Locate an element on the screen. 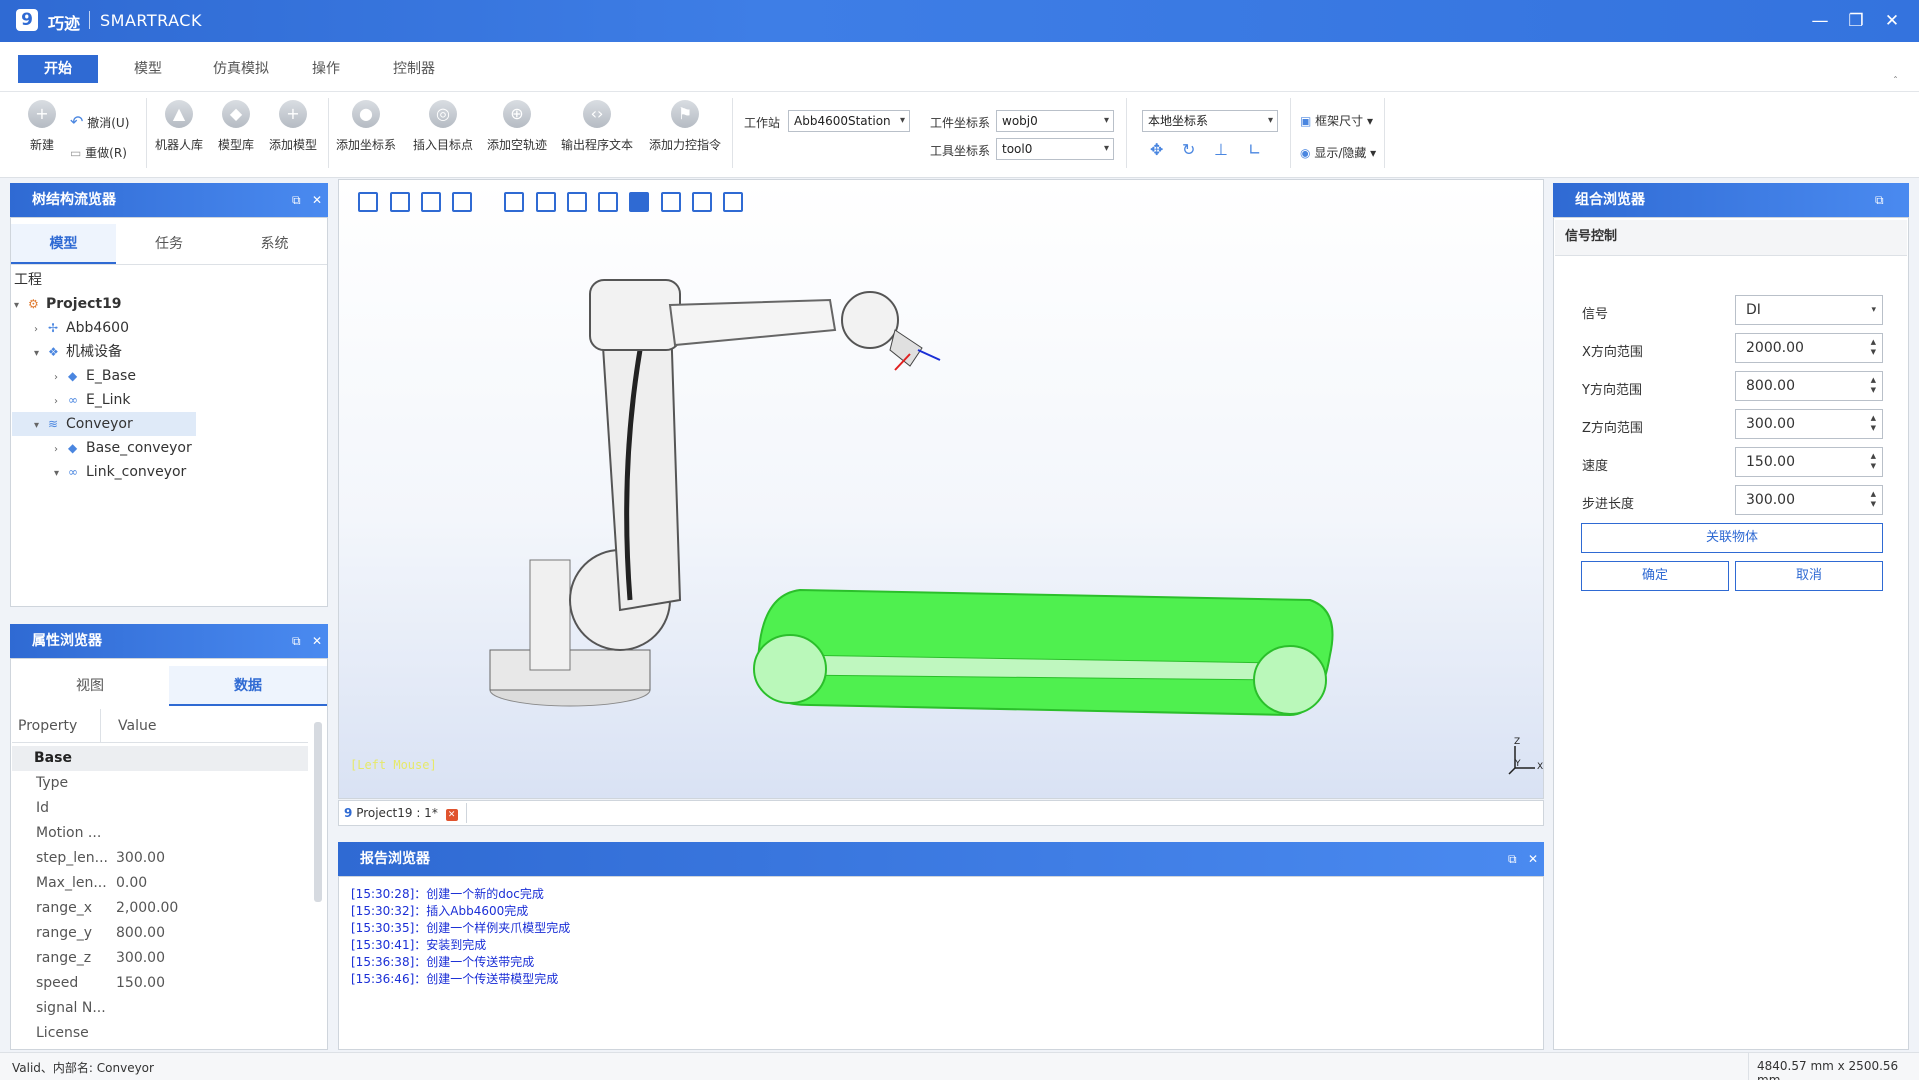 This screenshot has width=1919, height=1080. cancel-button: 取消 is located at coordinates (1809, 576).